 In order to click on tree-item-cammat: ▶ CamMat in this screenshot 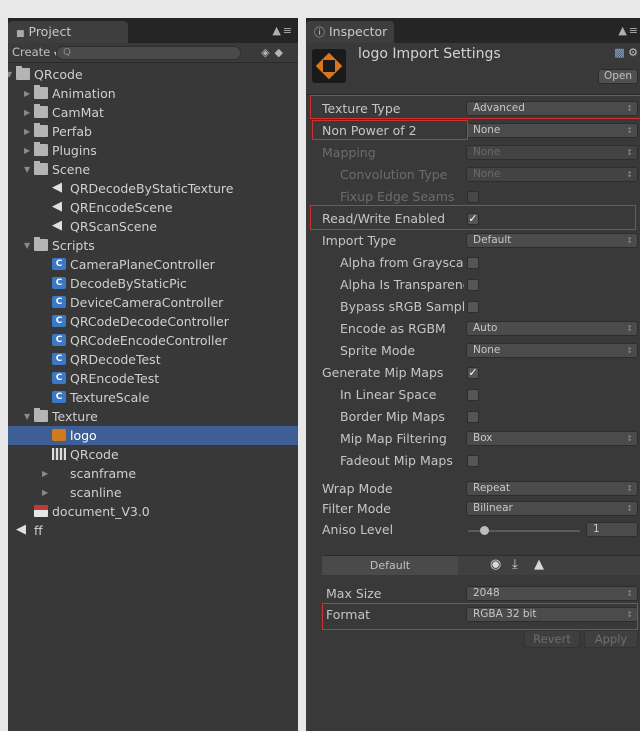, I will do `click(153, 112)`.